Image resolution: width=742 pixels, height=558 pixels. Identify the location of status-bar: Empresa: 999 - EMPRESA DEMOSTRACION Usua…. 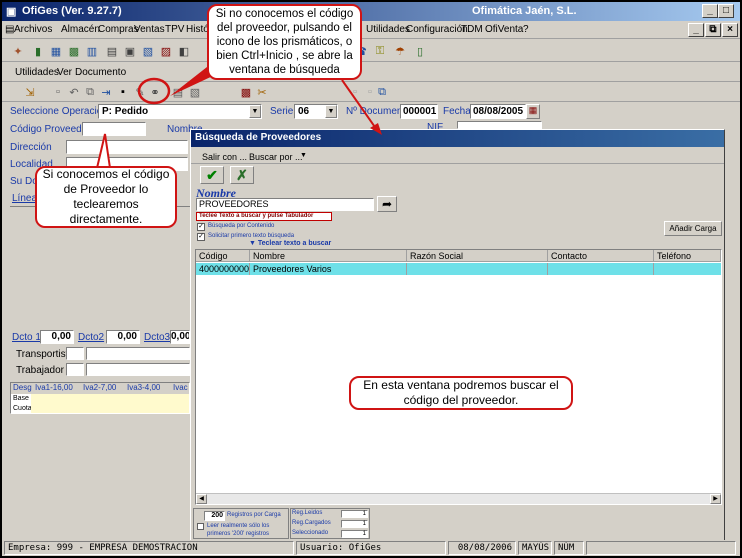
(371, 548).